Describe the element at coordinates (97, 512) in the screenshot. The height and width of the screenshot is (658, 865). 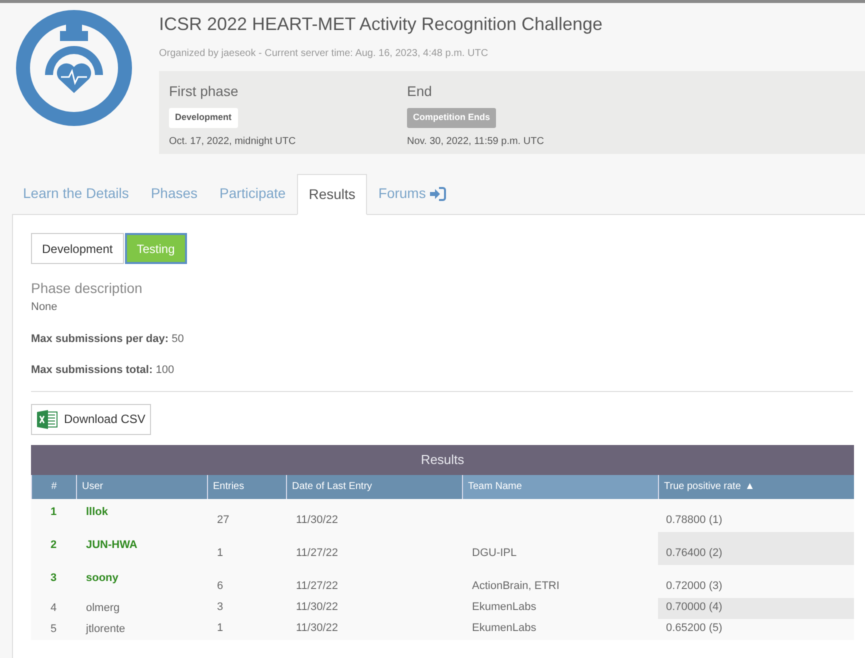
I see `user-link: lllok` at that location.